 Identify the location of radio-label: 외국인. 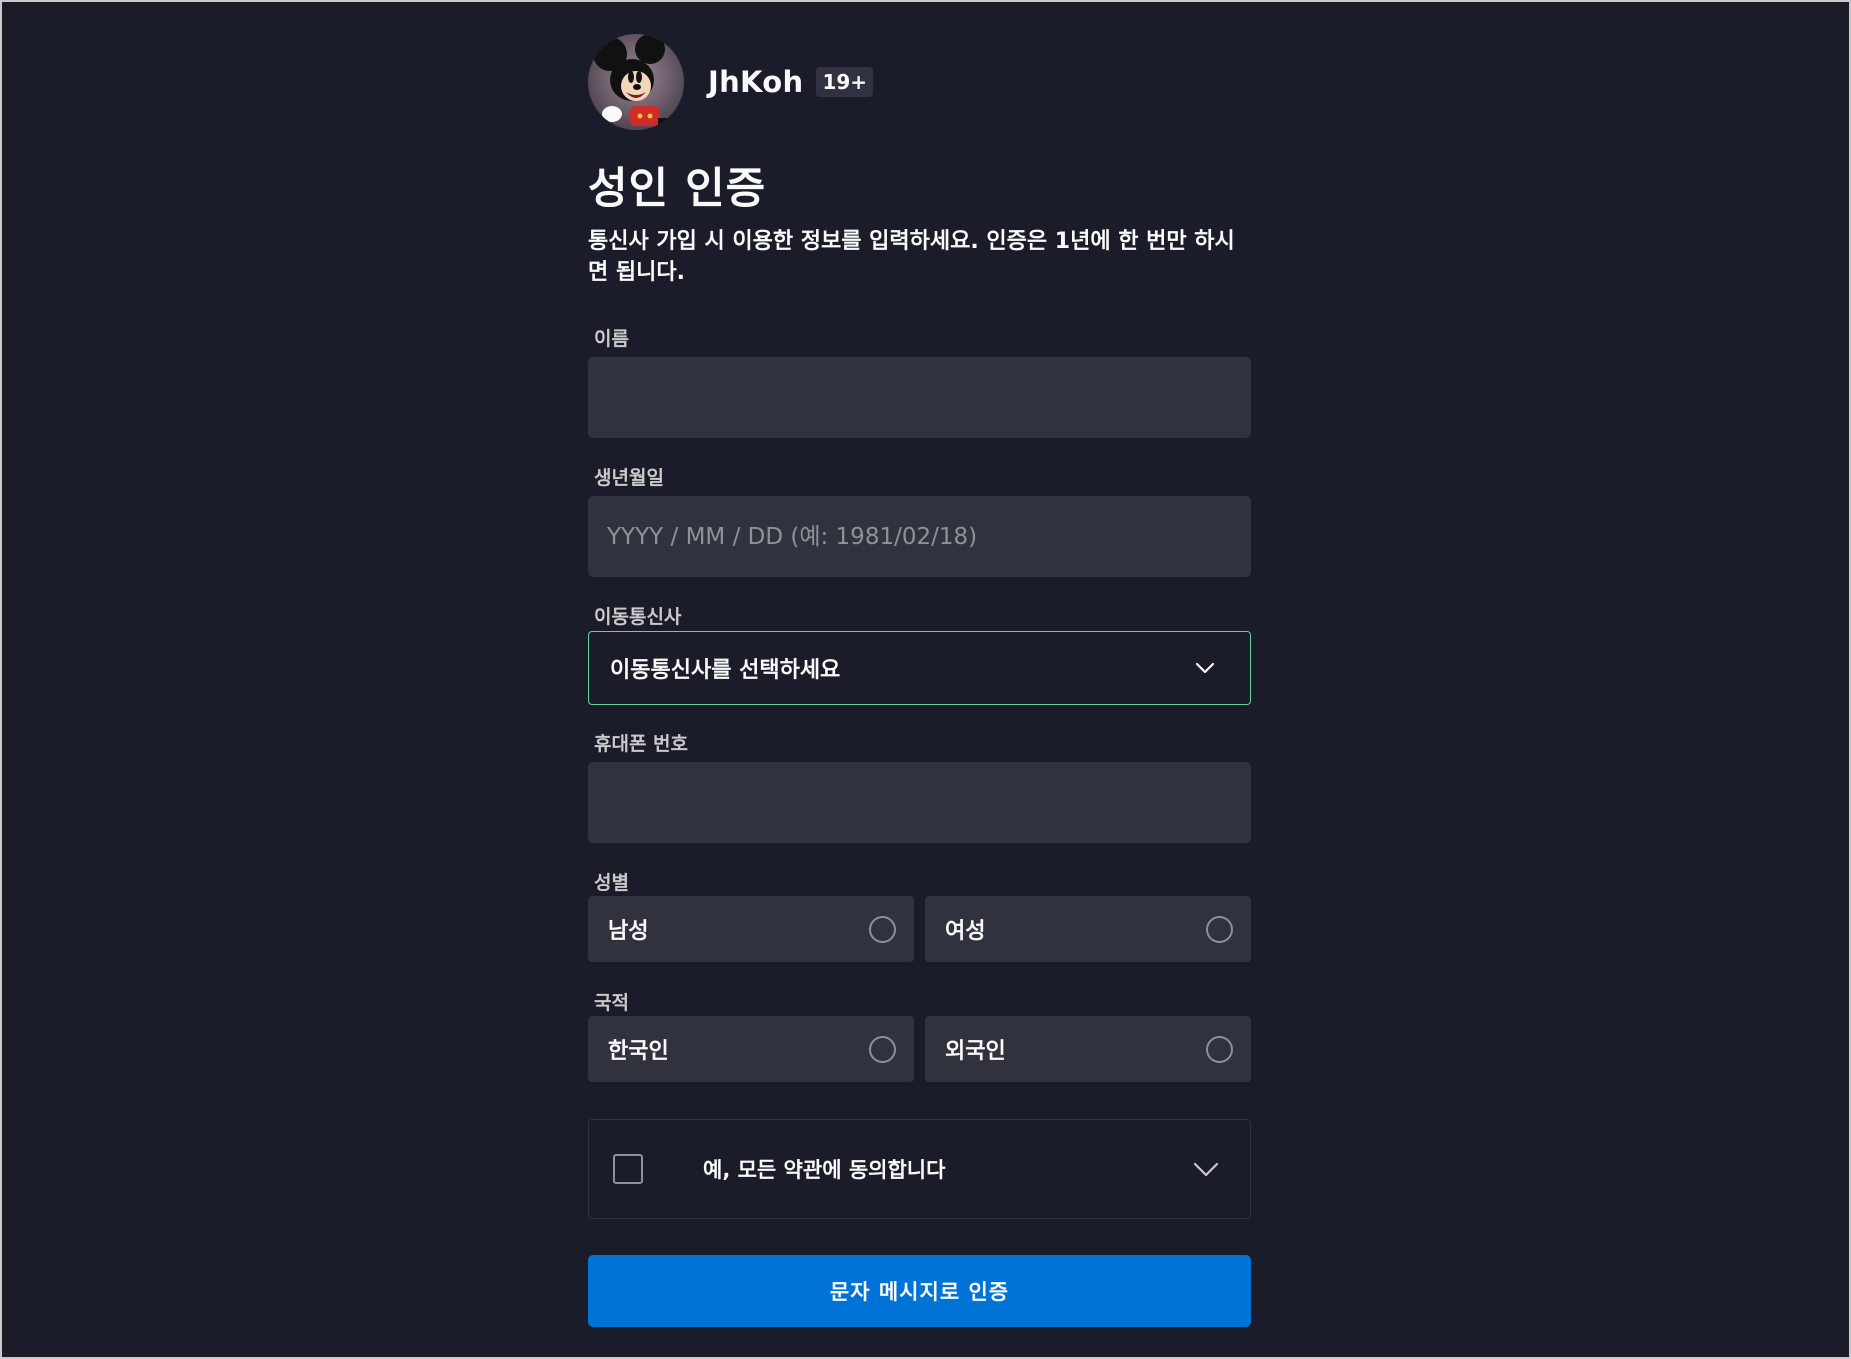
(975, 1051).